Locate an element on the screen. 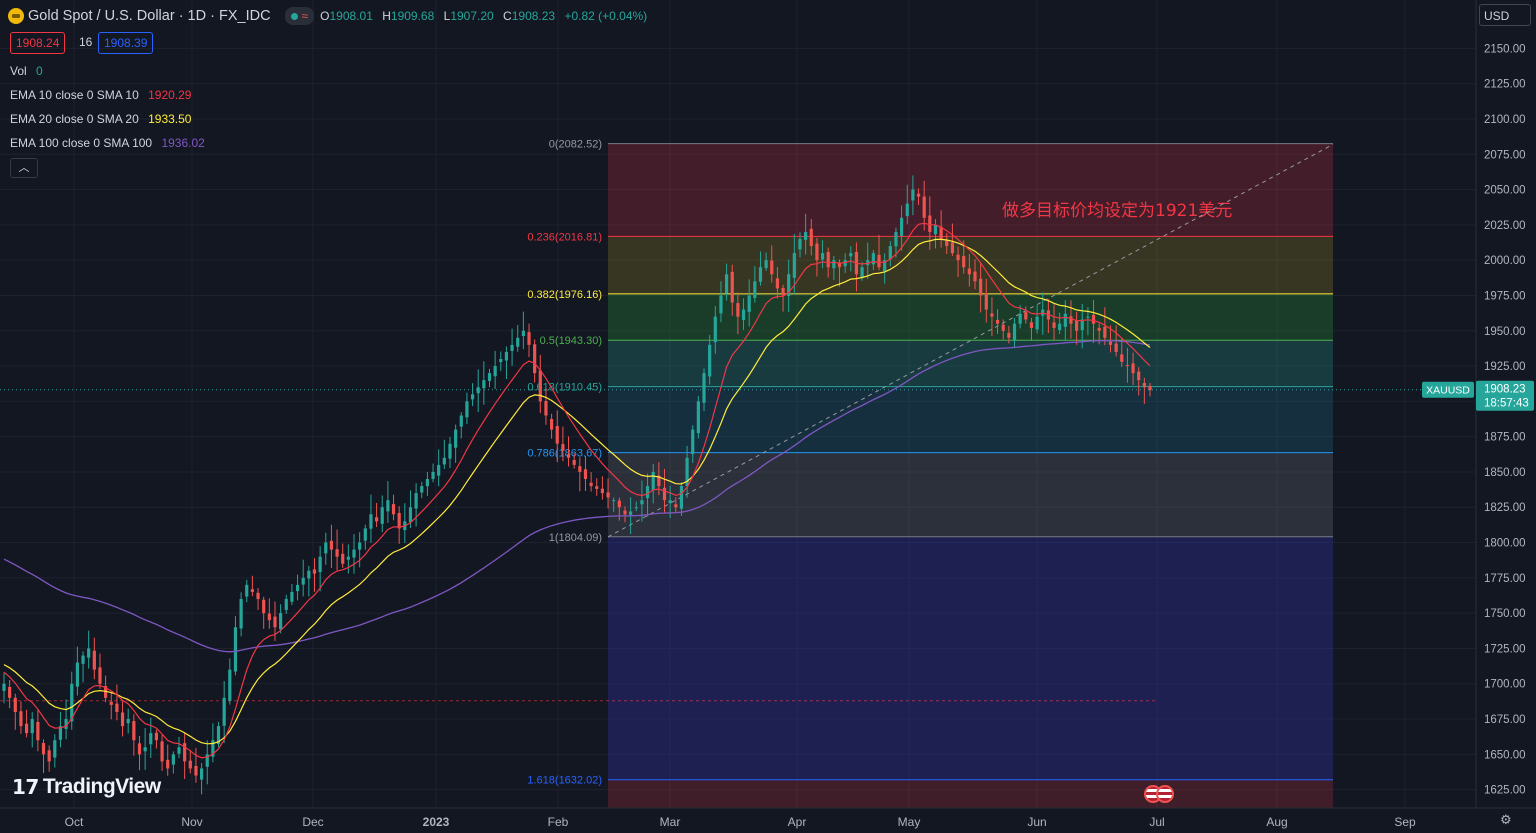 The image size is (1536, 833). price-tick-label: 2150.00 is located at coordinates (1505, 49).